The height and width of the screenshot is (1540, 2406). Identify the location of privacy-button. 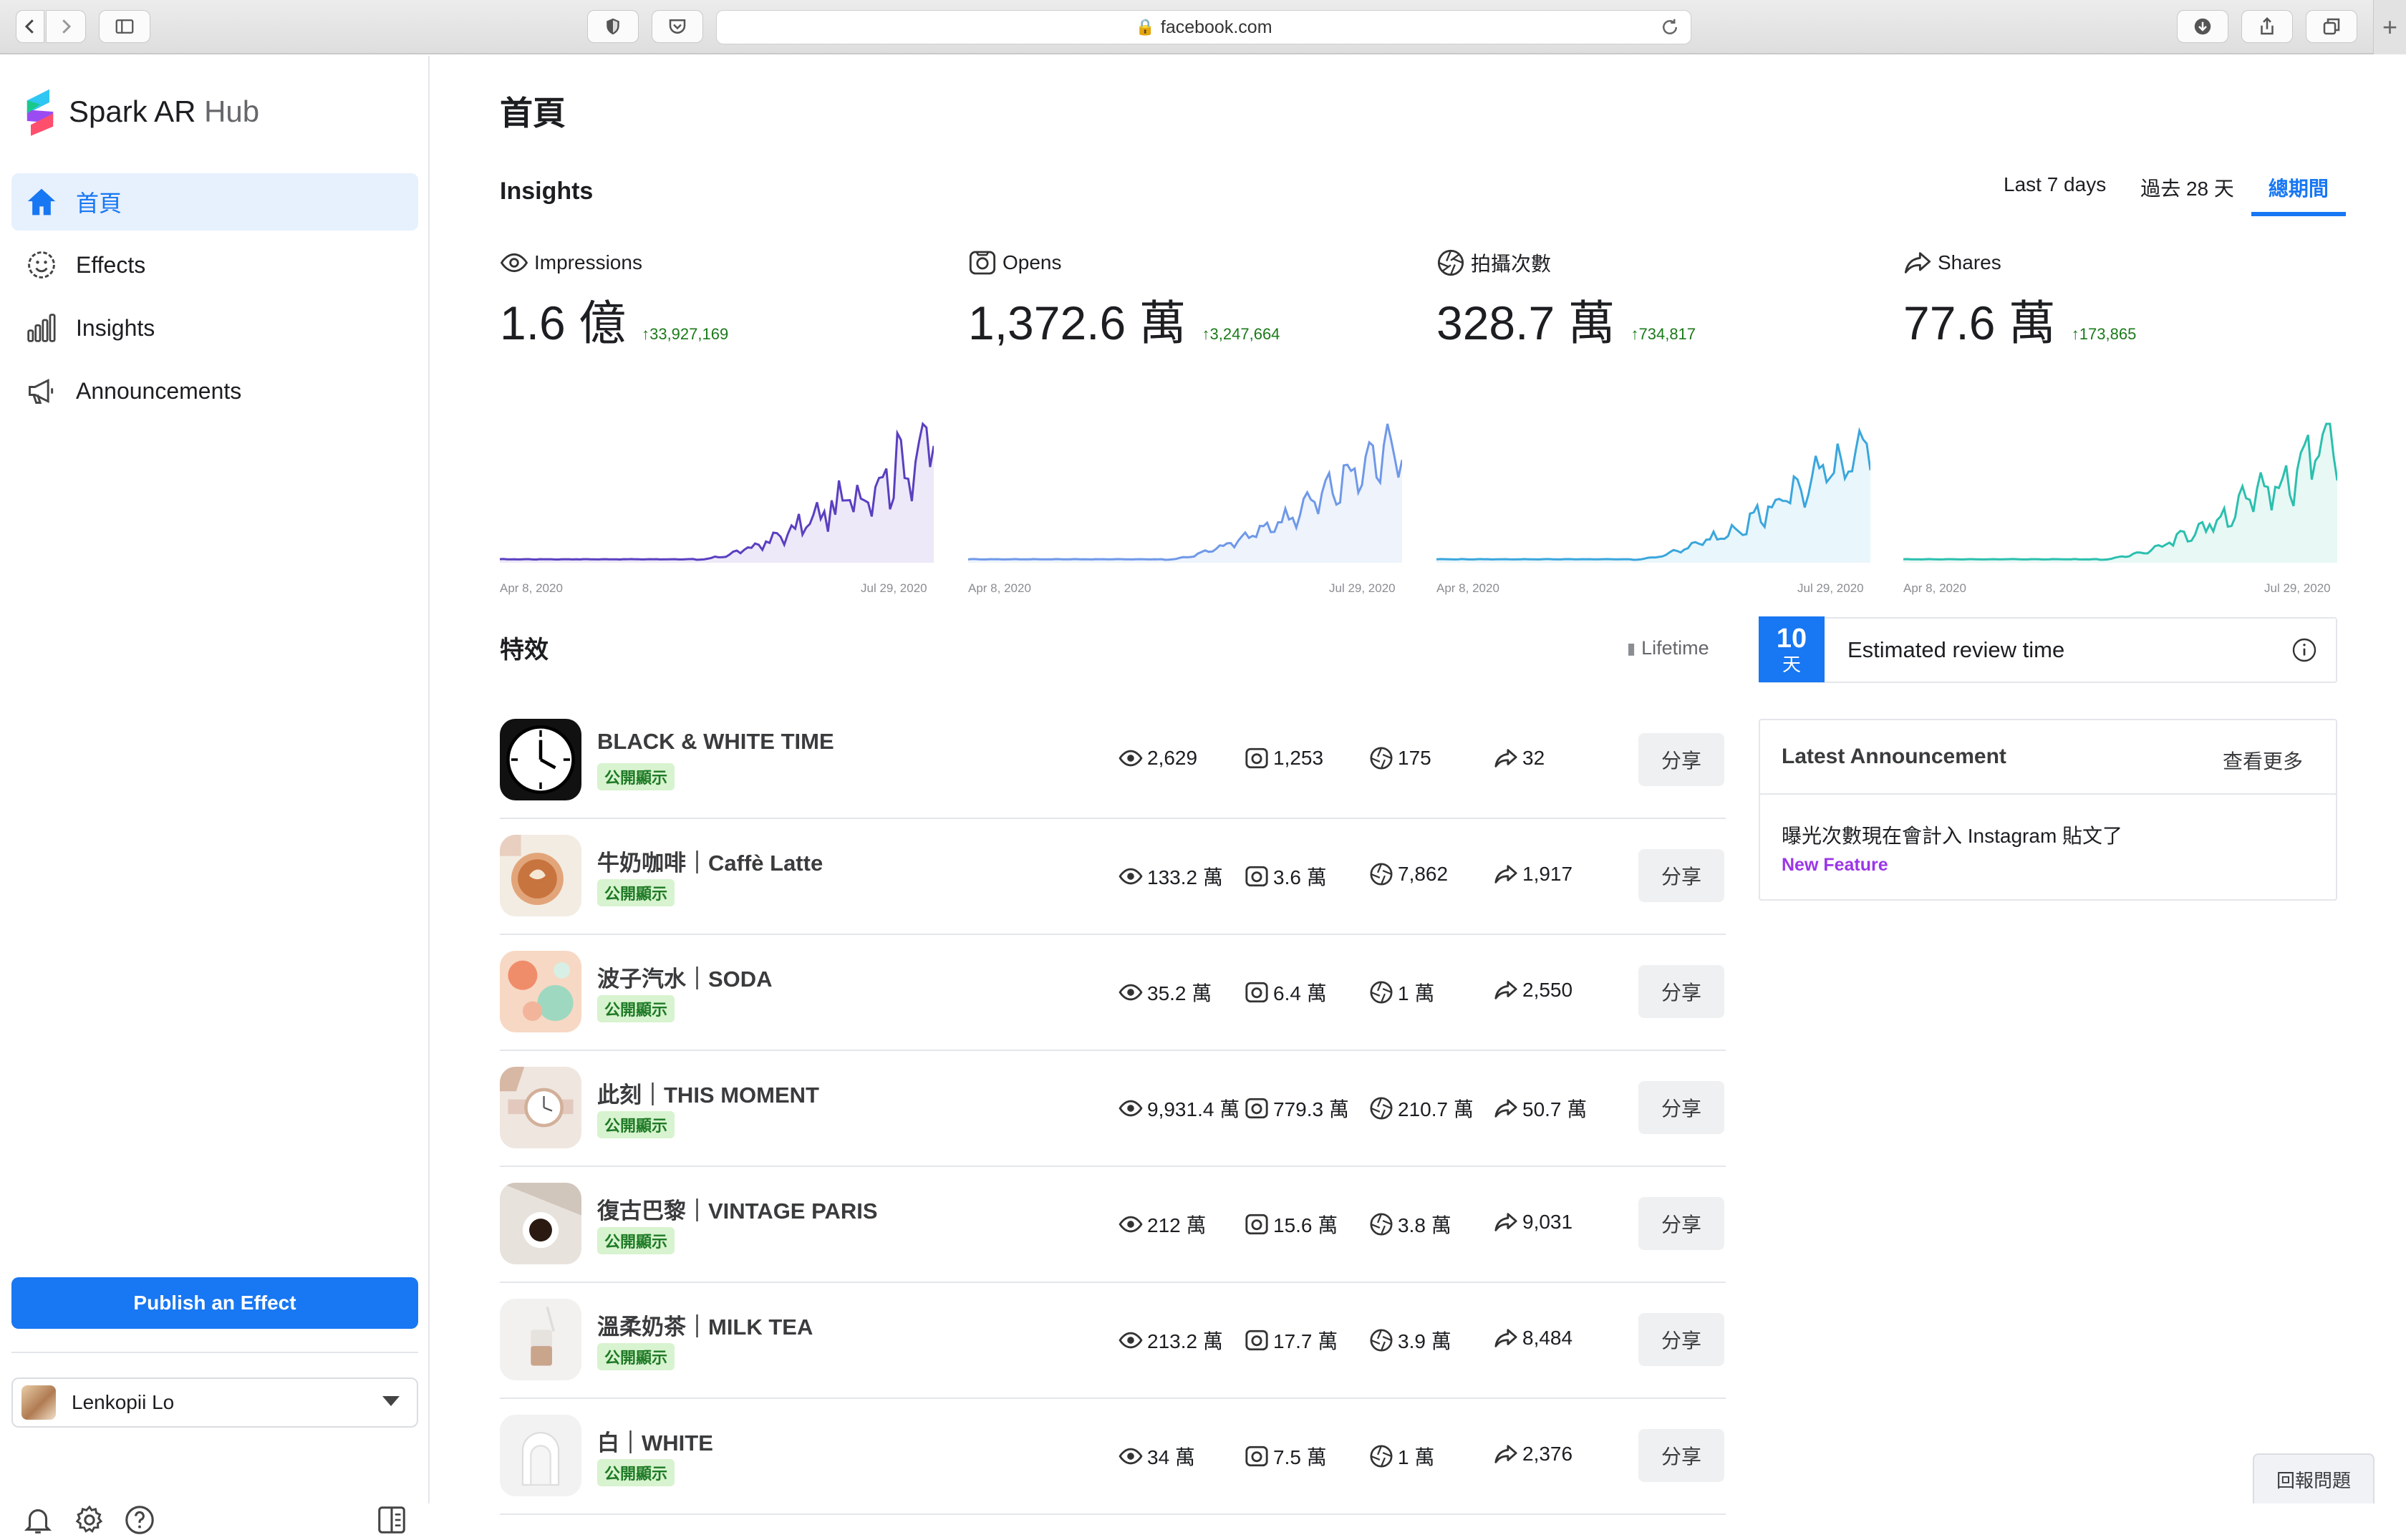
(613, 27).